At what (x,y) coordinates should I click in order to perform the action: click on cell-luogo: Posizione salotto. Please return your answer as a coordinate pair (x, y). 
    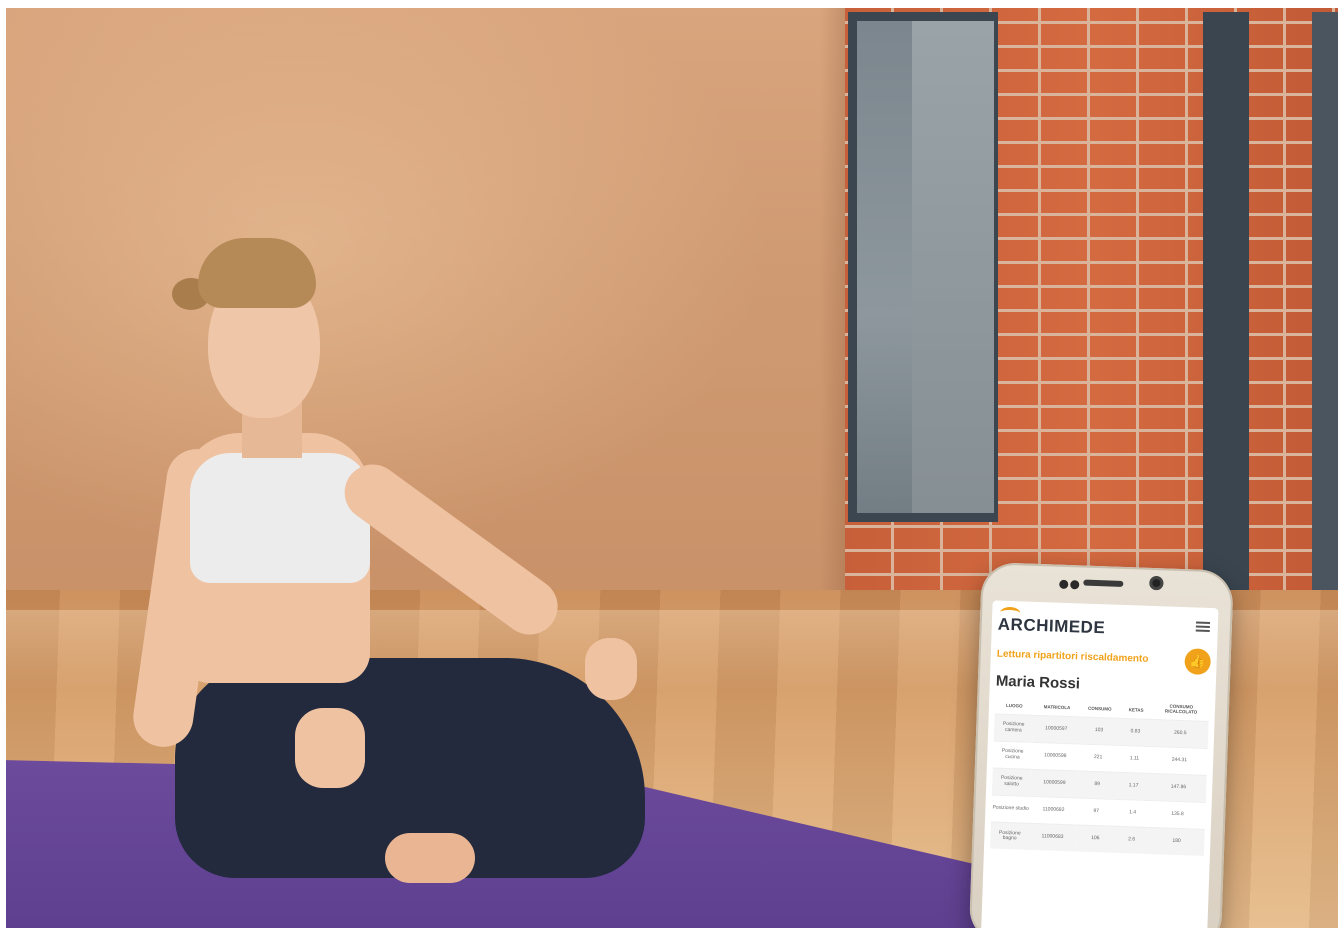
    Looking at the image, I should click on (1011, 782).